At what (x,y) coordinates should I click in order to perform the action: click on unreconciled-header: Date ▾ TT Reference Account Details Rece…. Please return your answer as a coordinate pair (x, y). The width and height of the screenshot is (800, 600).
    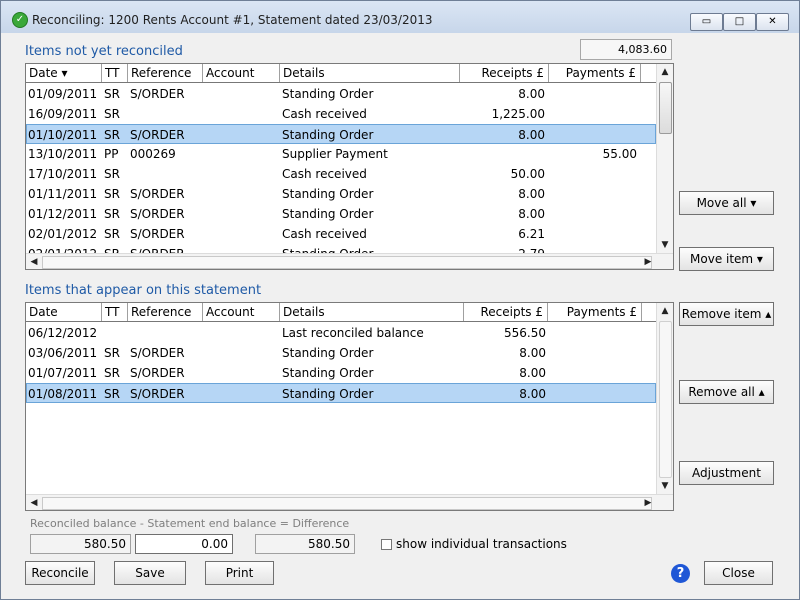
    Looking at the image, I should click on (349, 73).